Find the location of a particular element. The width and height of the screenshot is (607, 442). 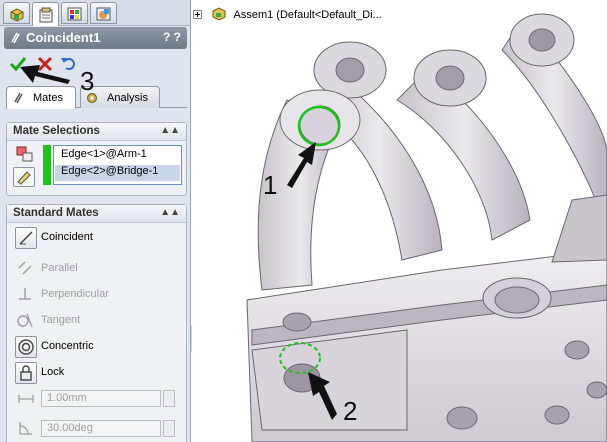

selection-filter-icon is located at coordinates (25, 154).